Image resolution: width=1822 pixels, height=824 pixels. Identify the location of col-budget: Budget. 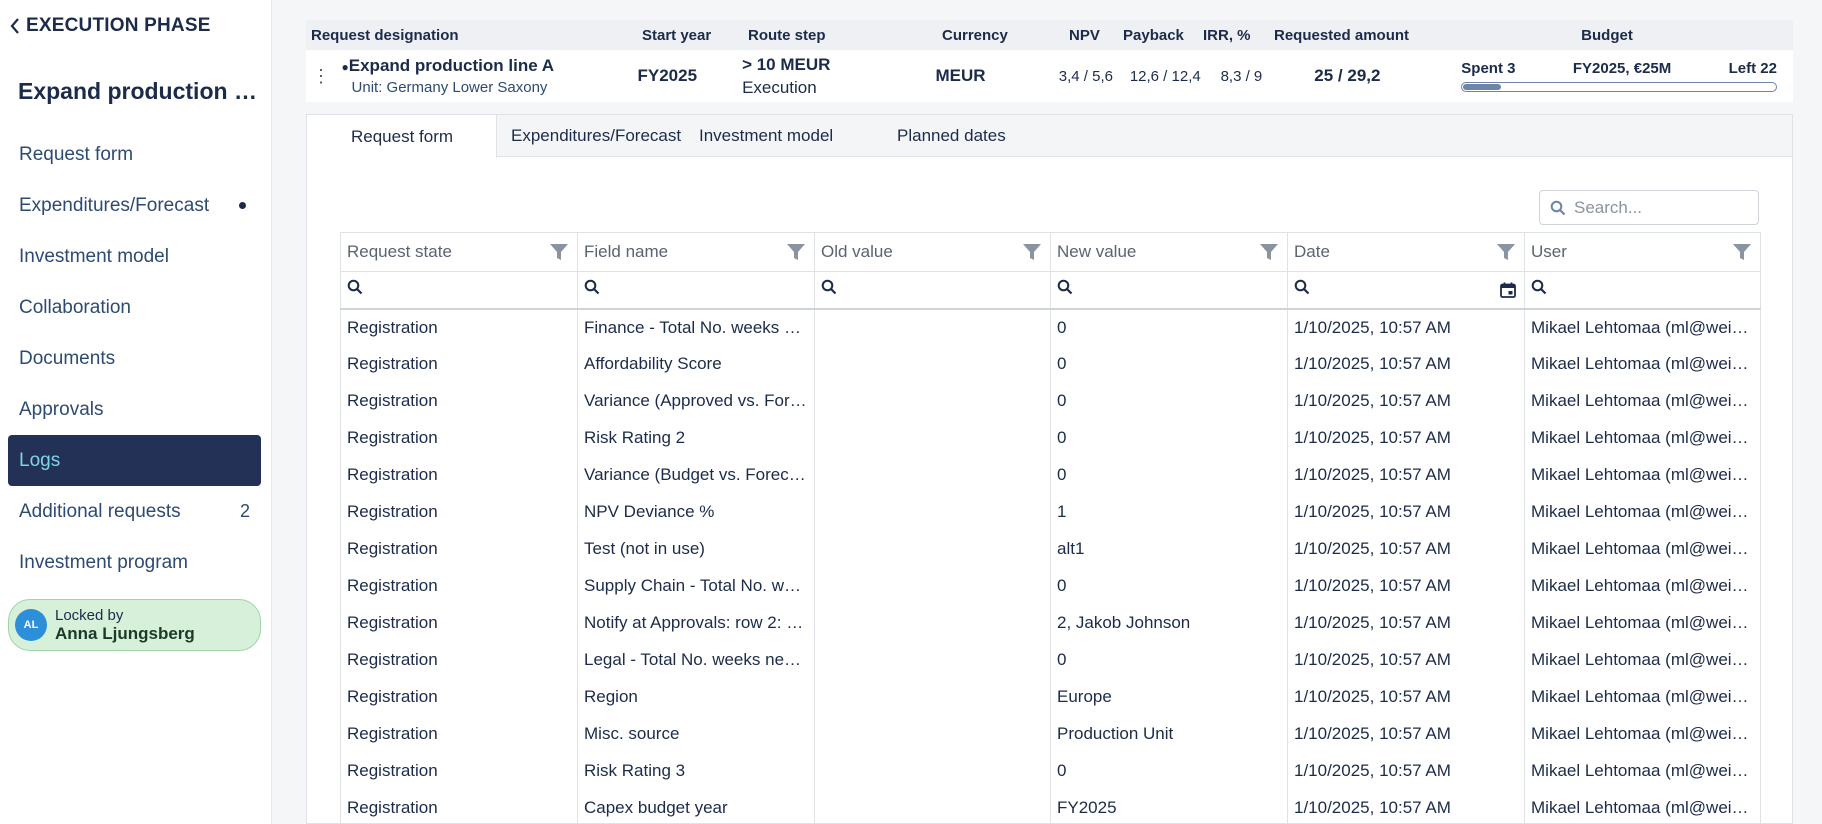
(1607, 35).